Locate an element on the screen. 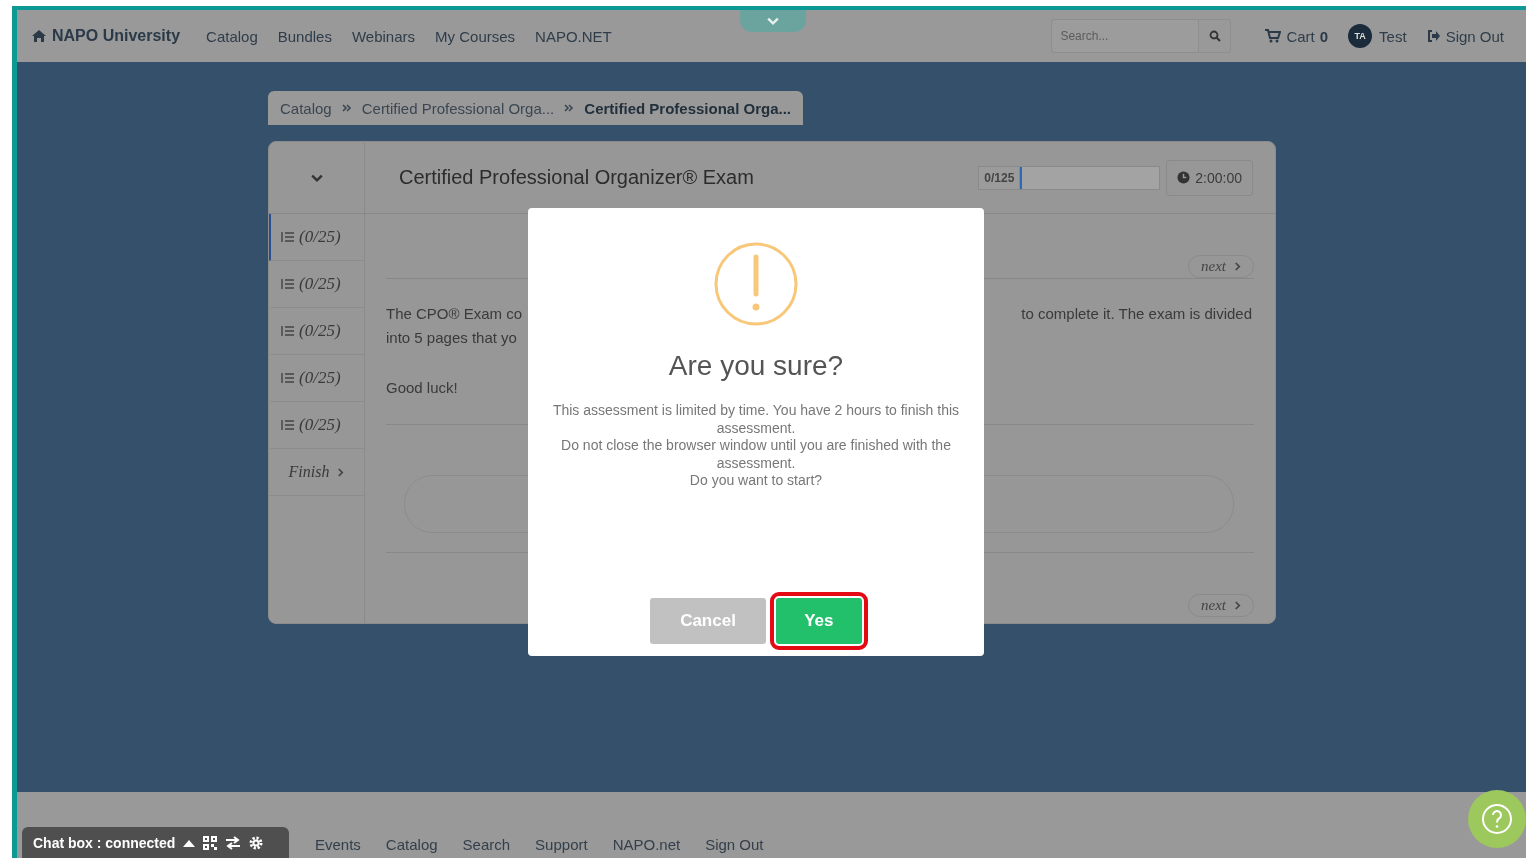 This screenshot has width=1526, height=862. search-button is located at coordinates (1215, 36).